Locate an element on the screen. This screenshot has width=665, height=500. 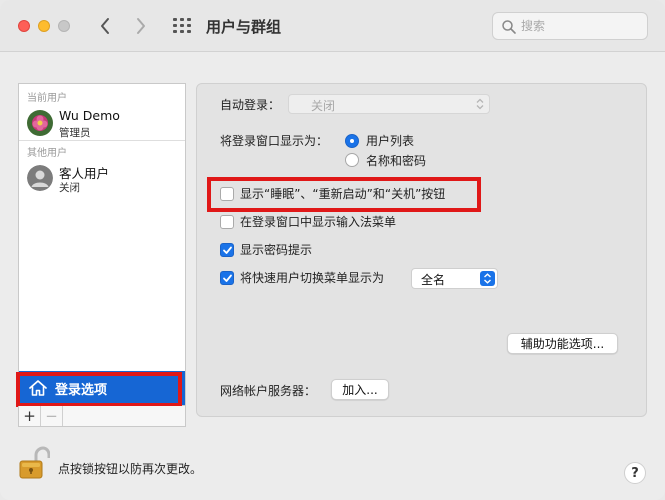
help-button: ? is located at coordinates (635, 473).